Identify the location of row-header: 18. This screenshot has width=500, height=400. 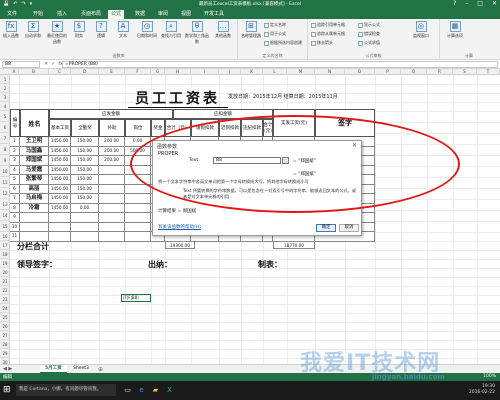
(5, 254).